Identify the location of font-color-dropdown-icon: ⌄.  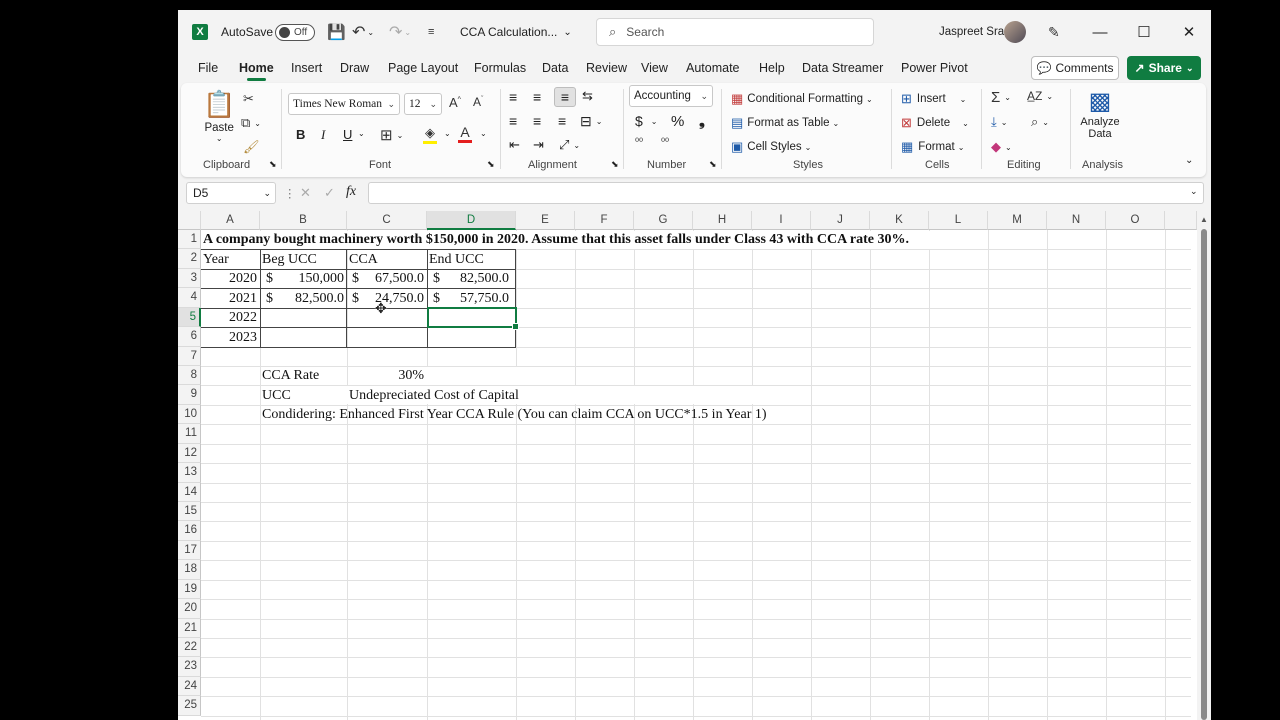
(483, 133).